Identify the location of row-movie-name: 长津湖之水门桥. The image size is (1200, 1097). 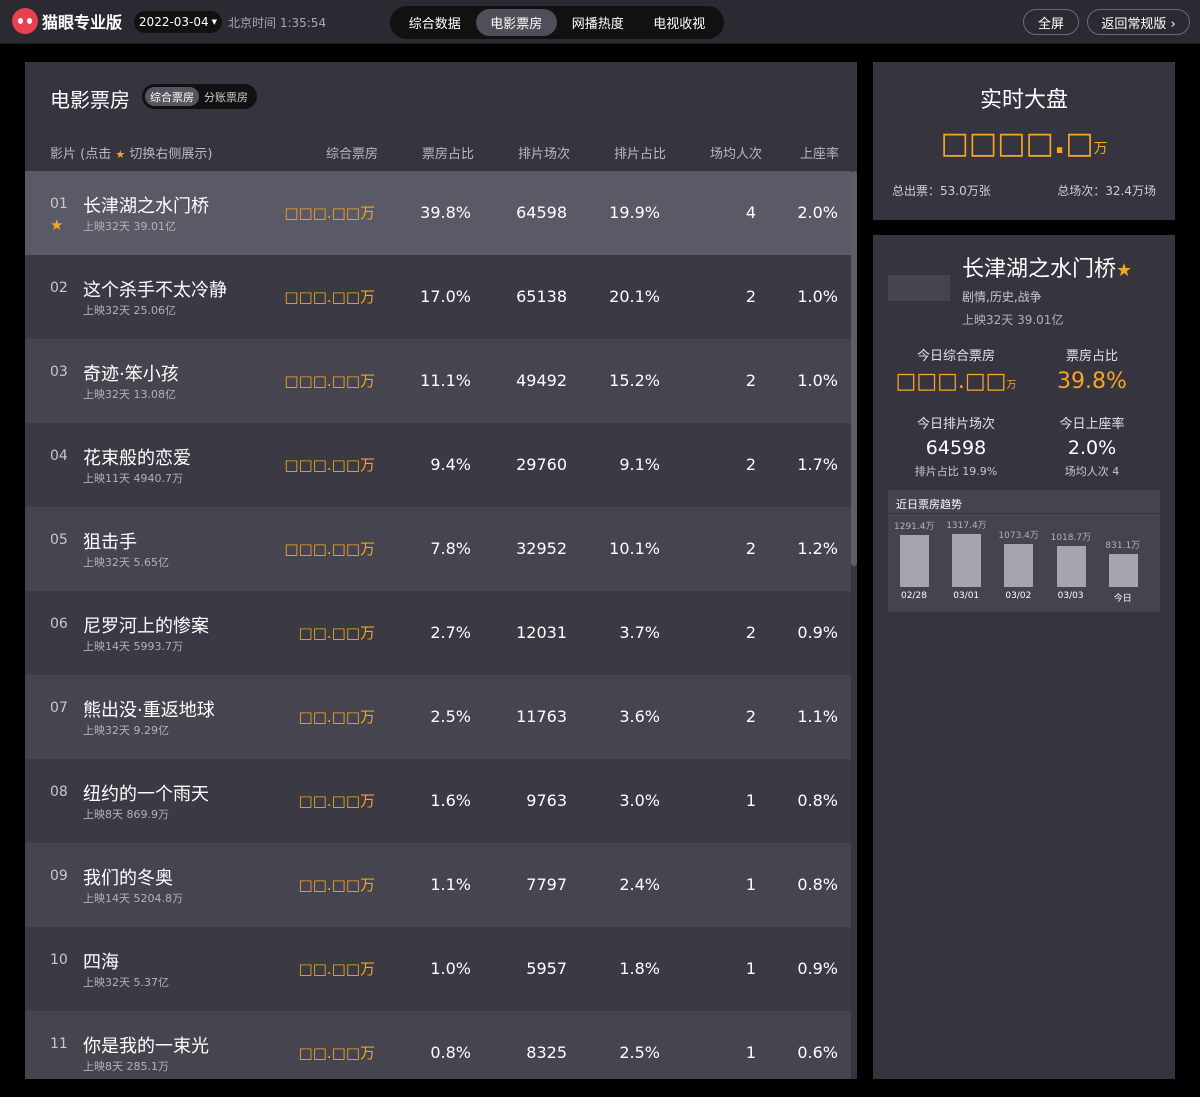
(146, 206).